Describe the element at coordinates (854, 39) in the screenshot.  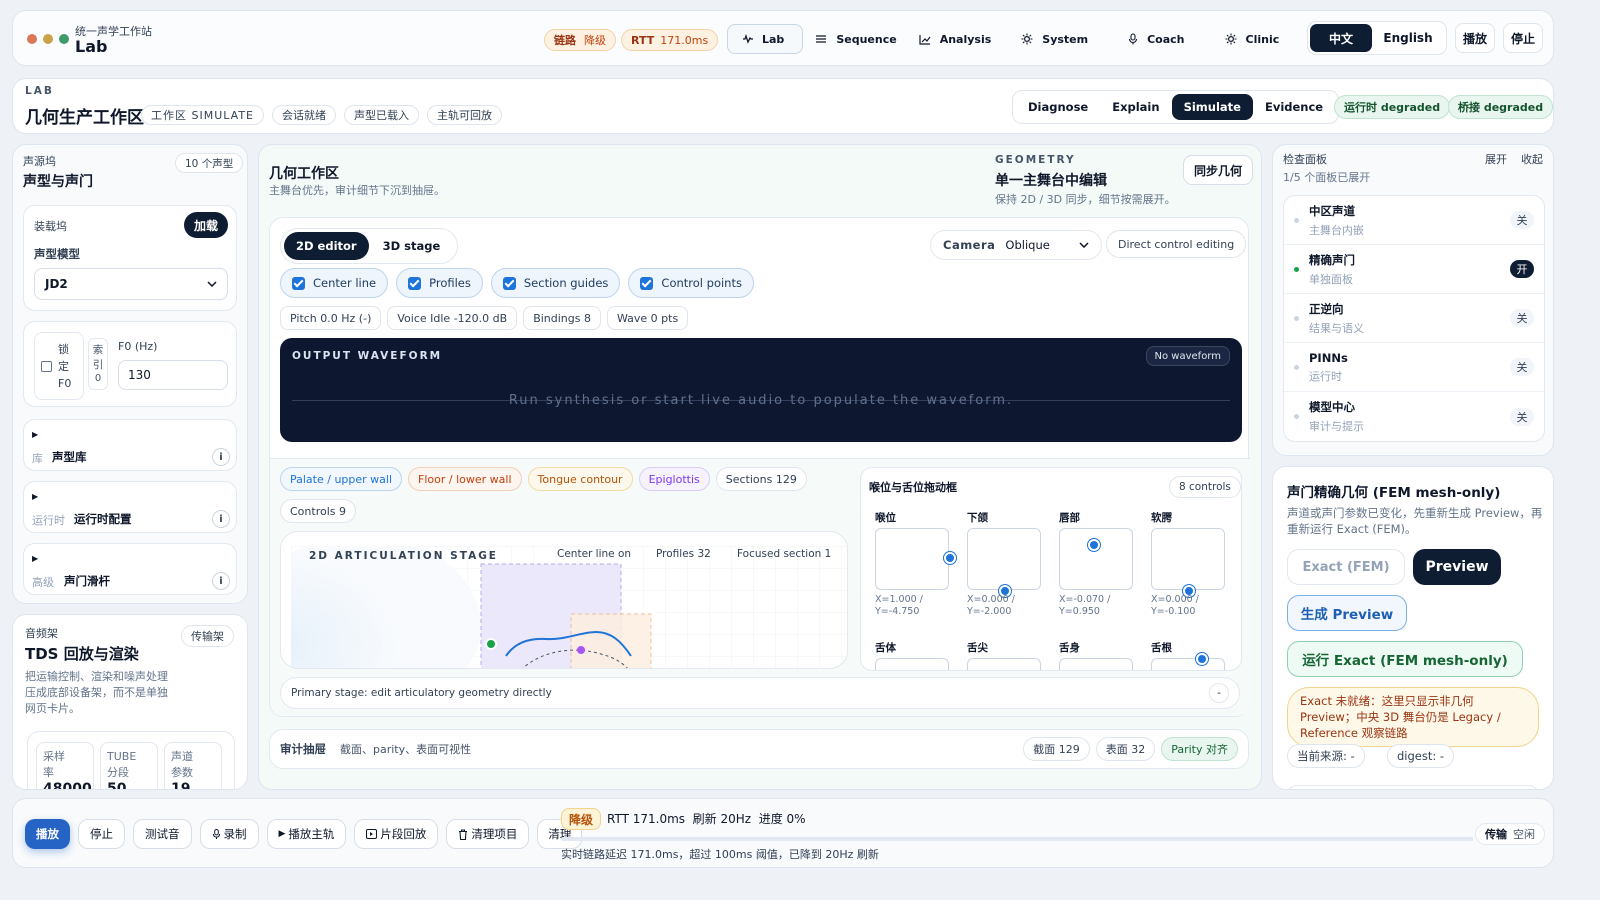
I see `nav-sequence: Sequence` at that location.